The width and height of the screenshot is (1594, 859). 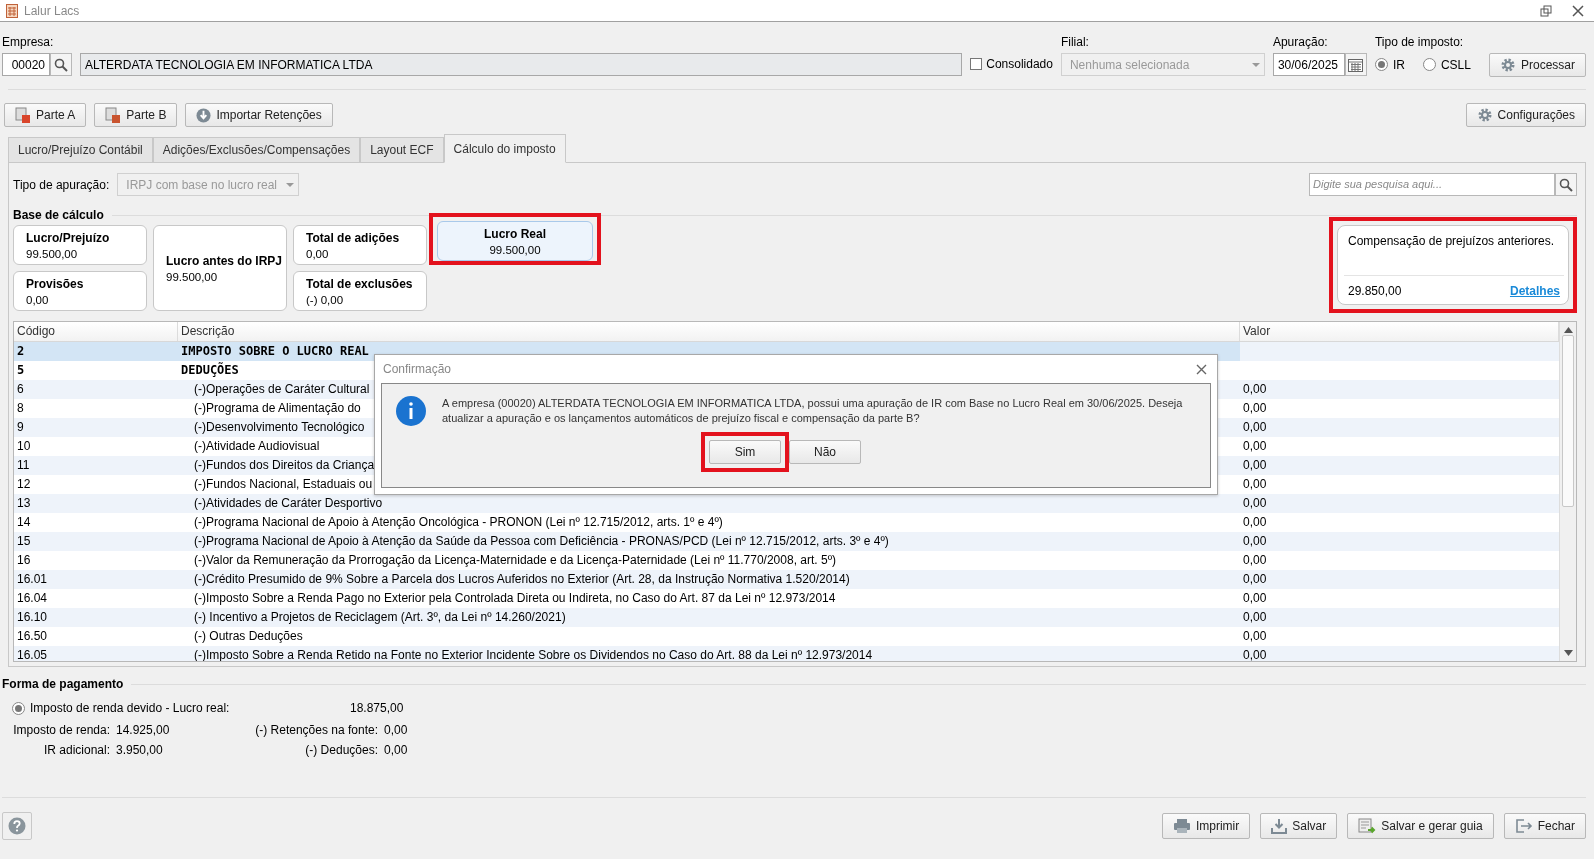 I want to click on amount-value: 3.950,00, so click(x=140, y=750).